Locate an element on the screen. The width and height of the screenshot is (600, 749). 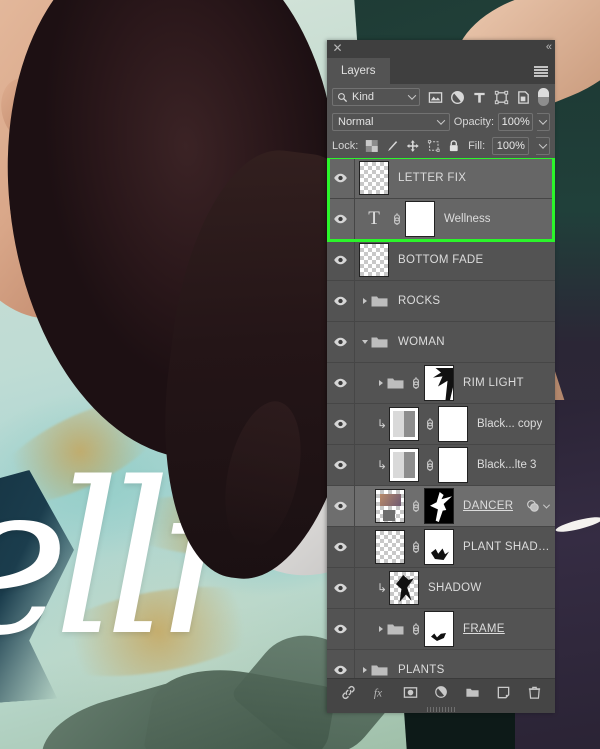
opacity-stepper-chevron is located at coordinates (543, 122).